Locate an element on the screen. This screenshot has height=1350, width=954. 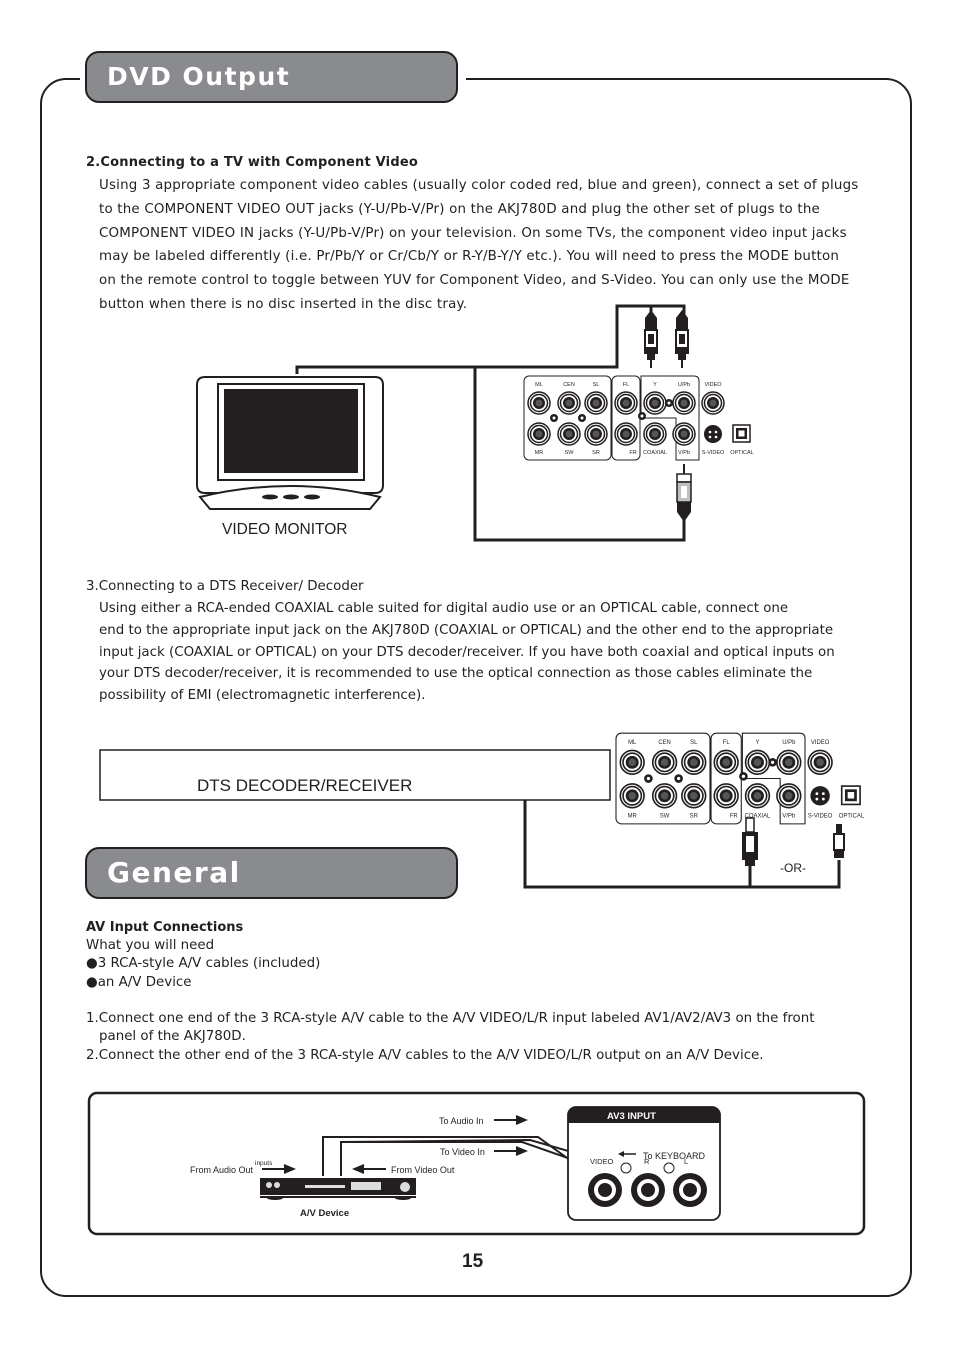
optical-jack-icon is located at coordinates (741, 433).